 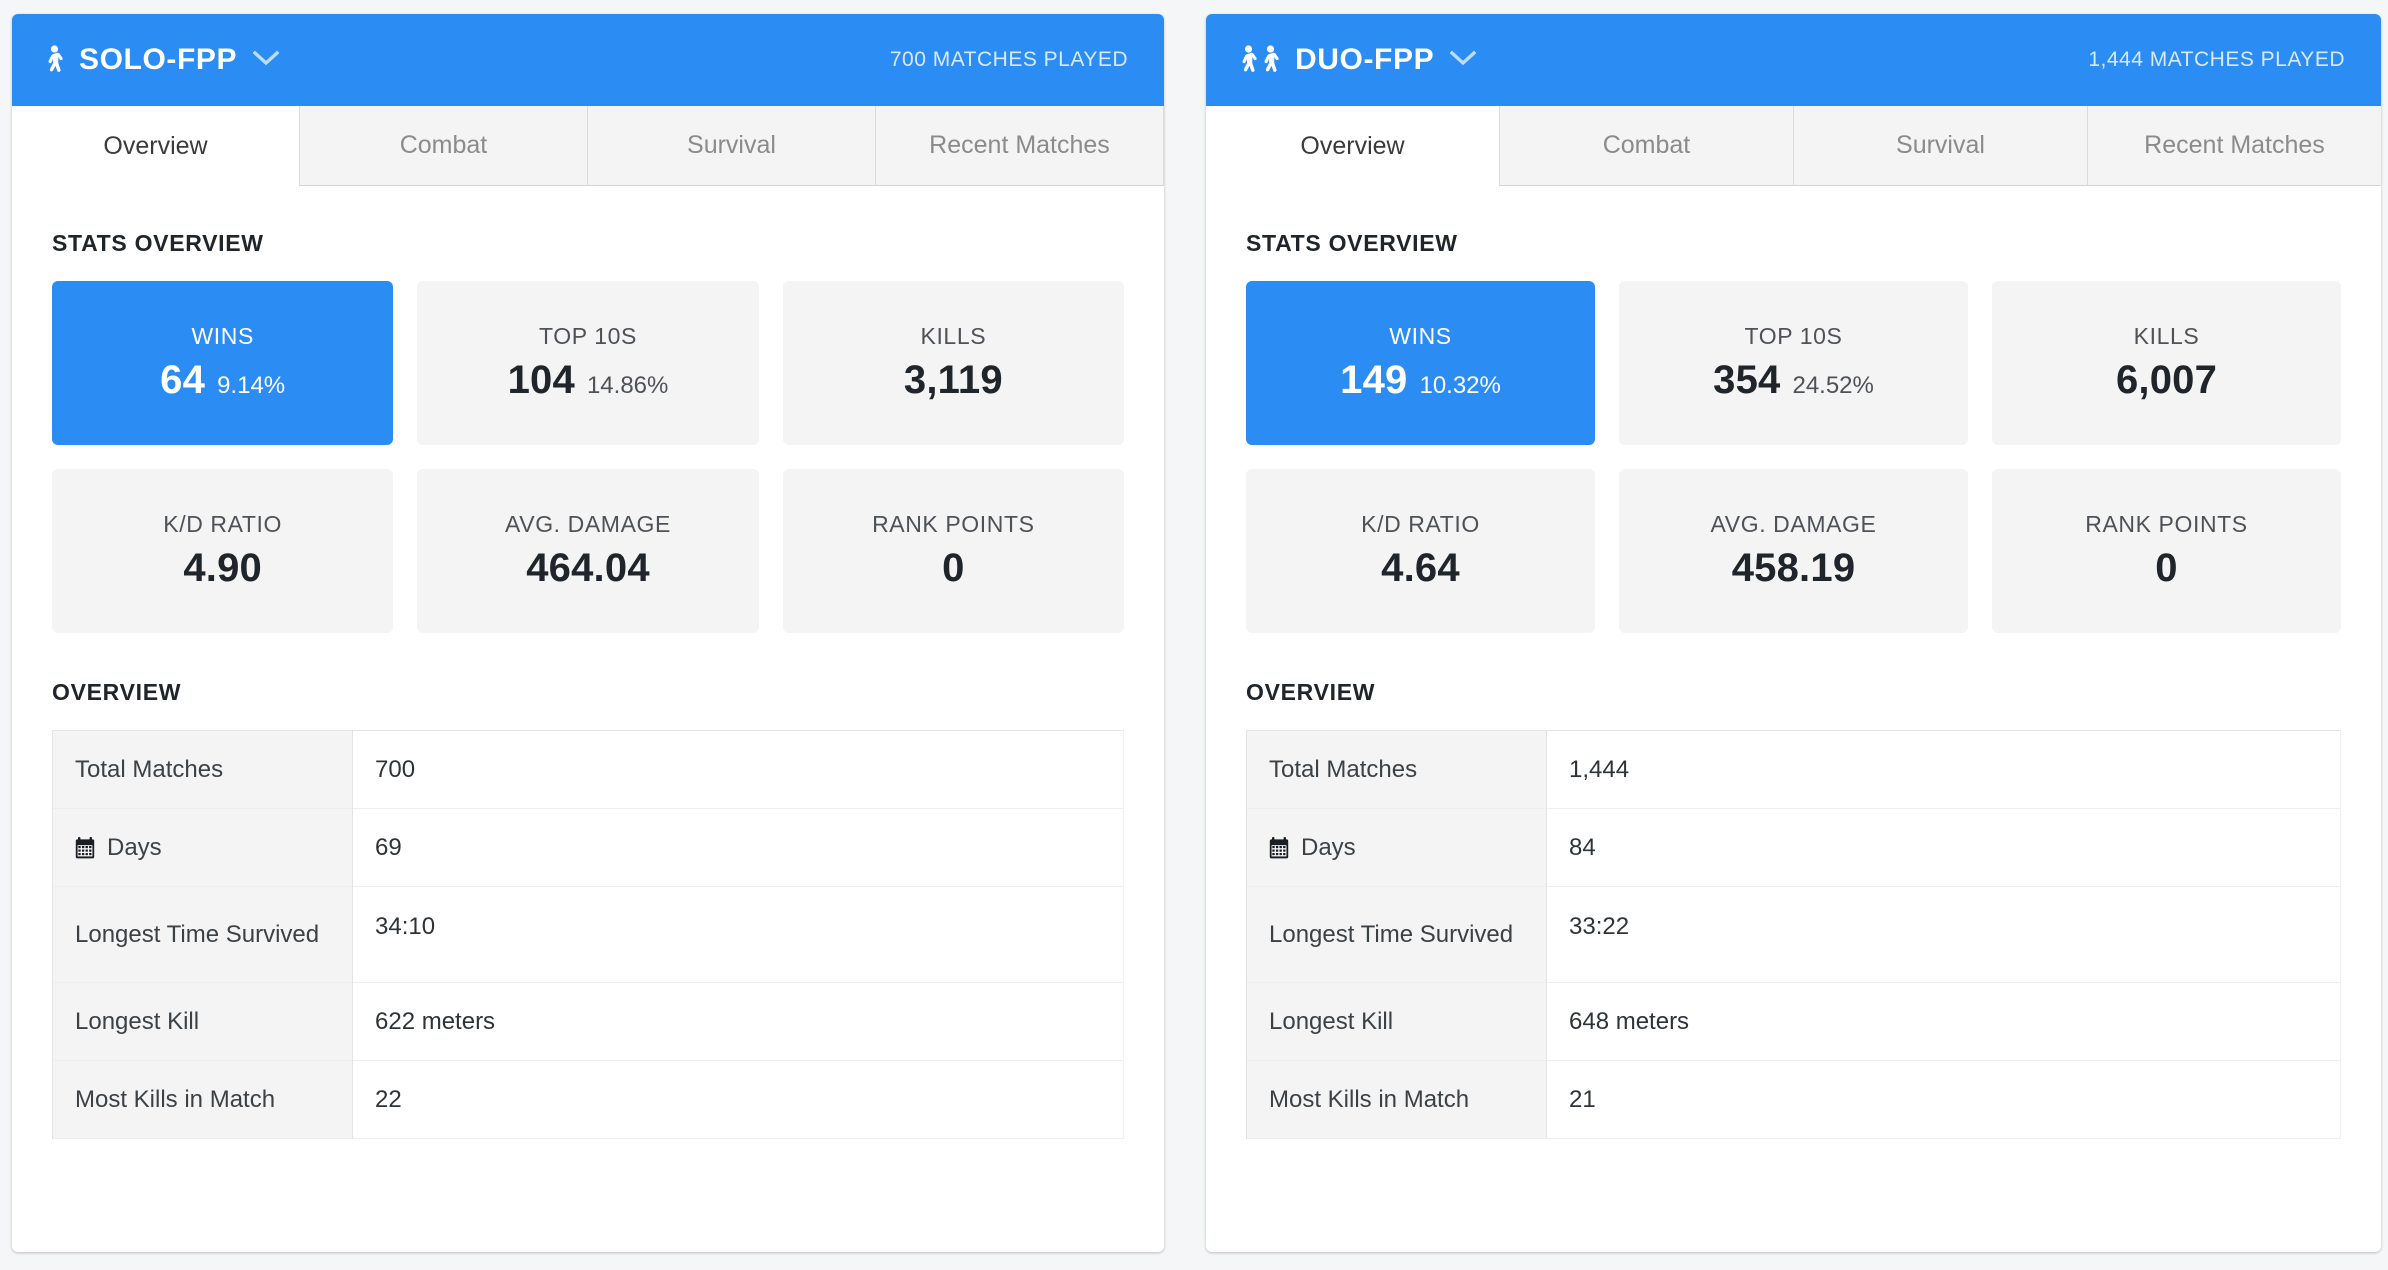 I want to click on table-row: Longest Kill 622 meters, so click(x=588, y=1021).